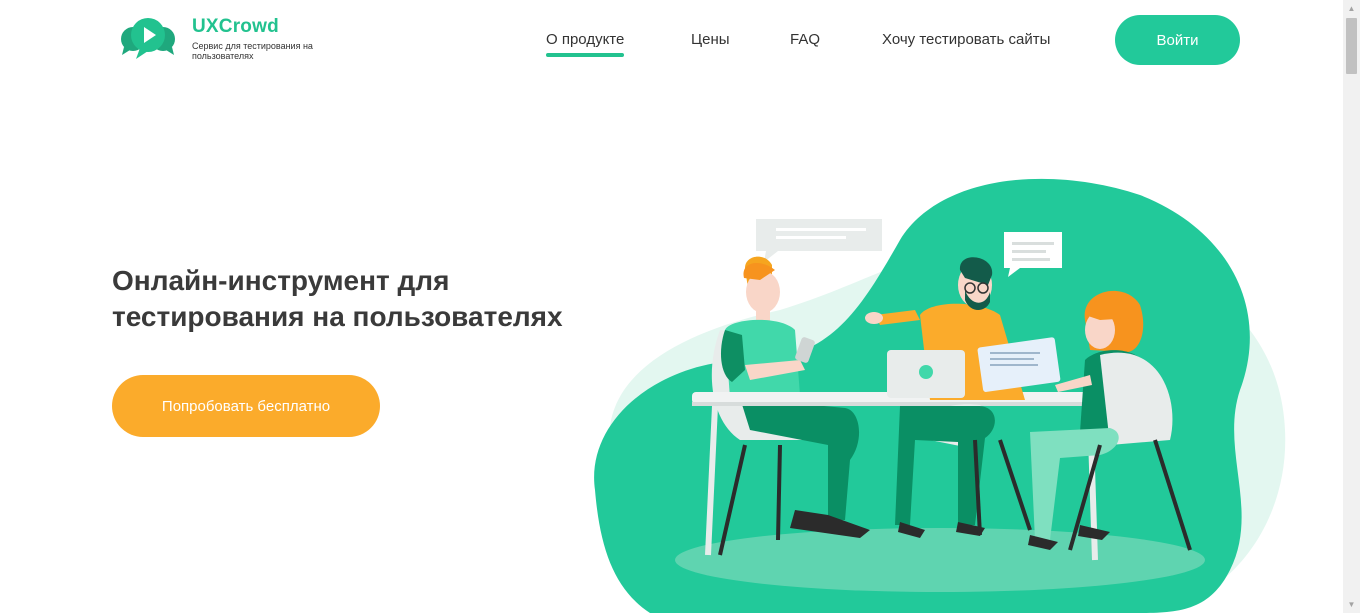 This screenshot has height=613, width=1360. I want to click on login-button: Войти, so click(1177, 40).